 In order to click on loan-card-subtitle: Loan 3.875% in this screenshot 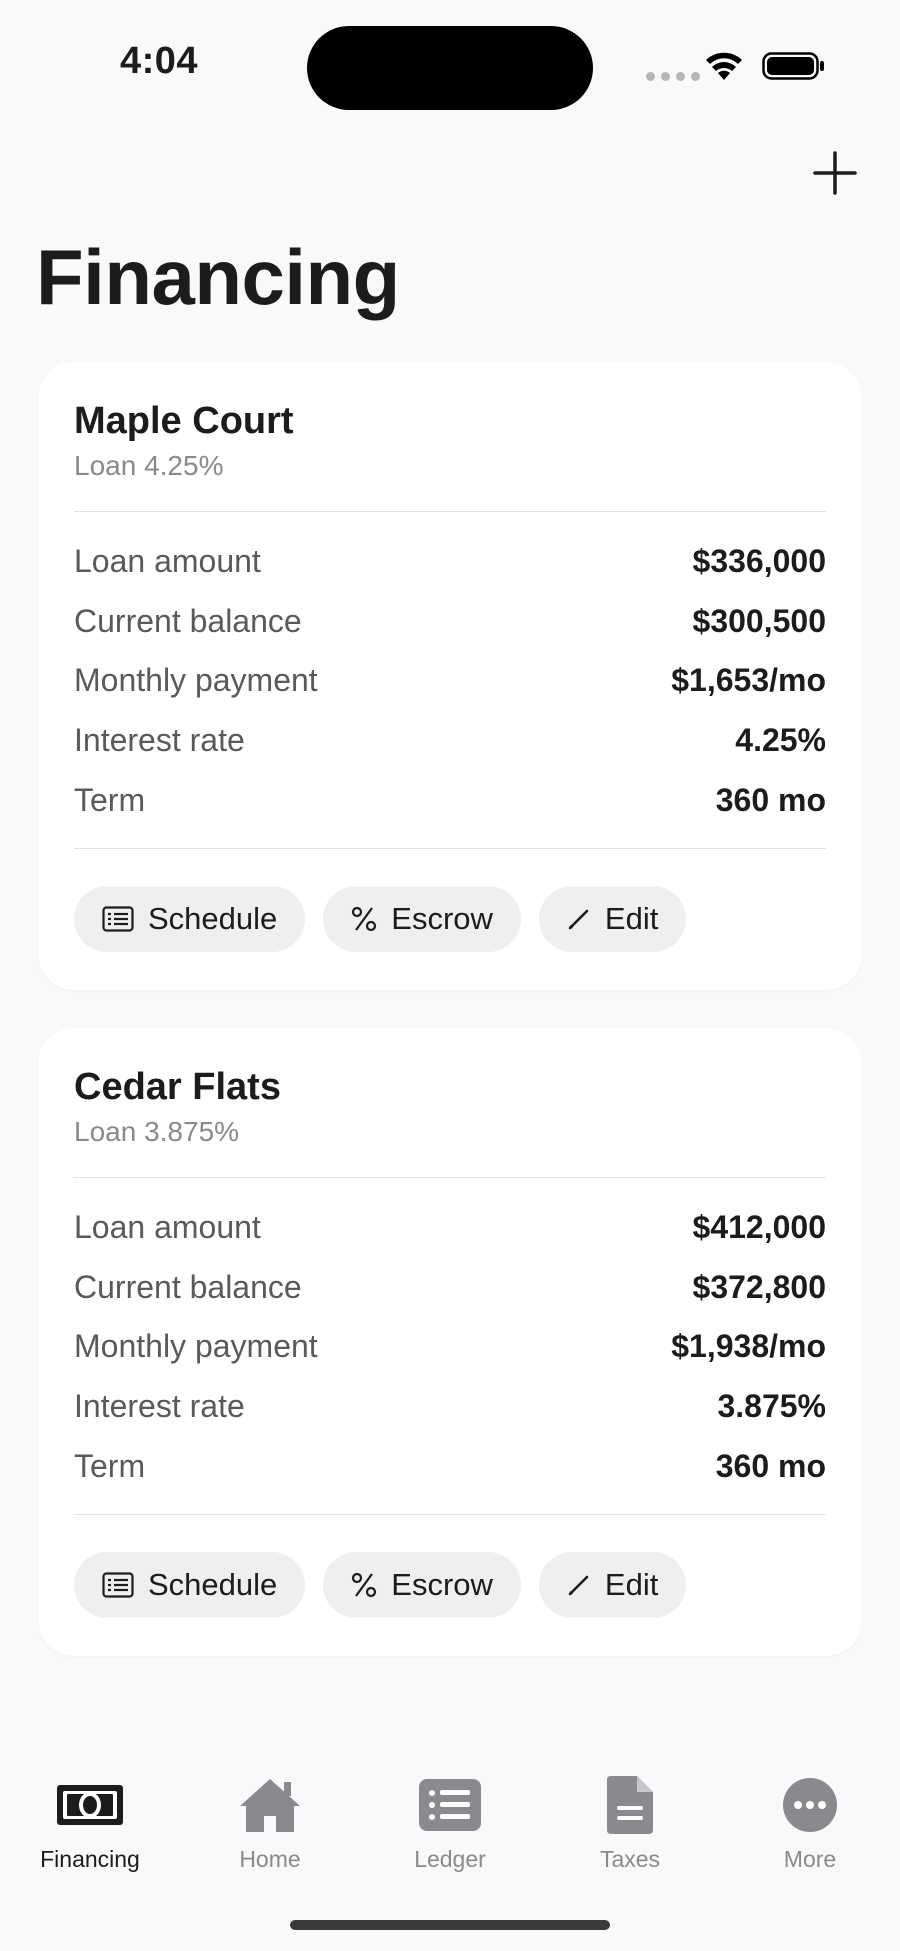, I will do `click(157, 1131)`.